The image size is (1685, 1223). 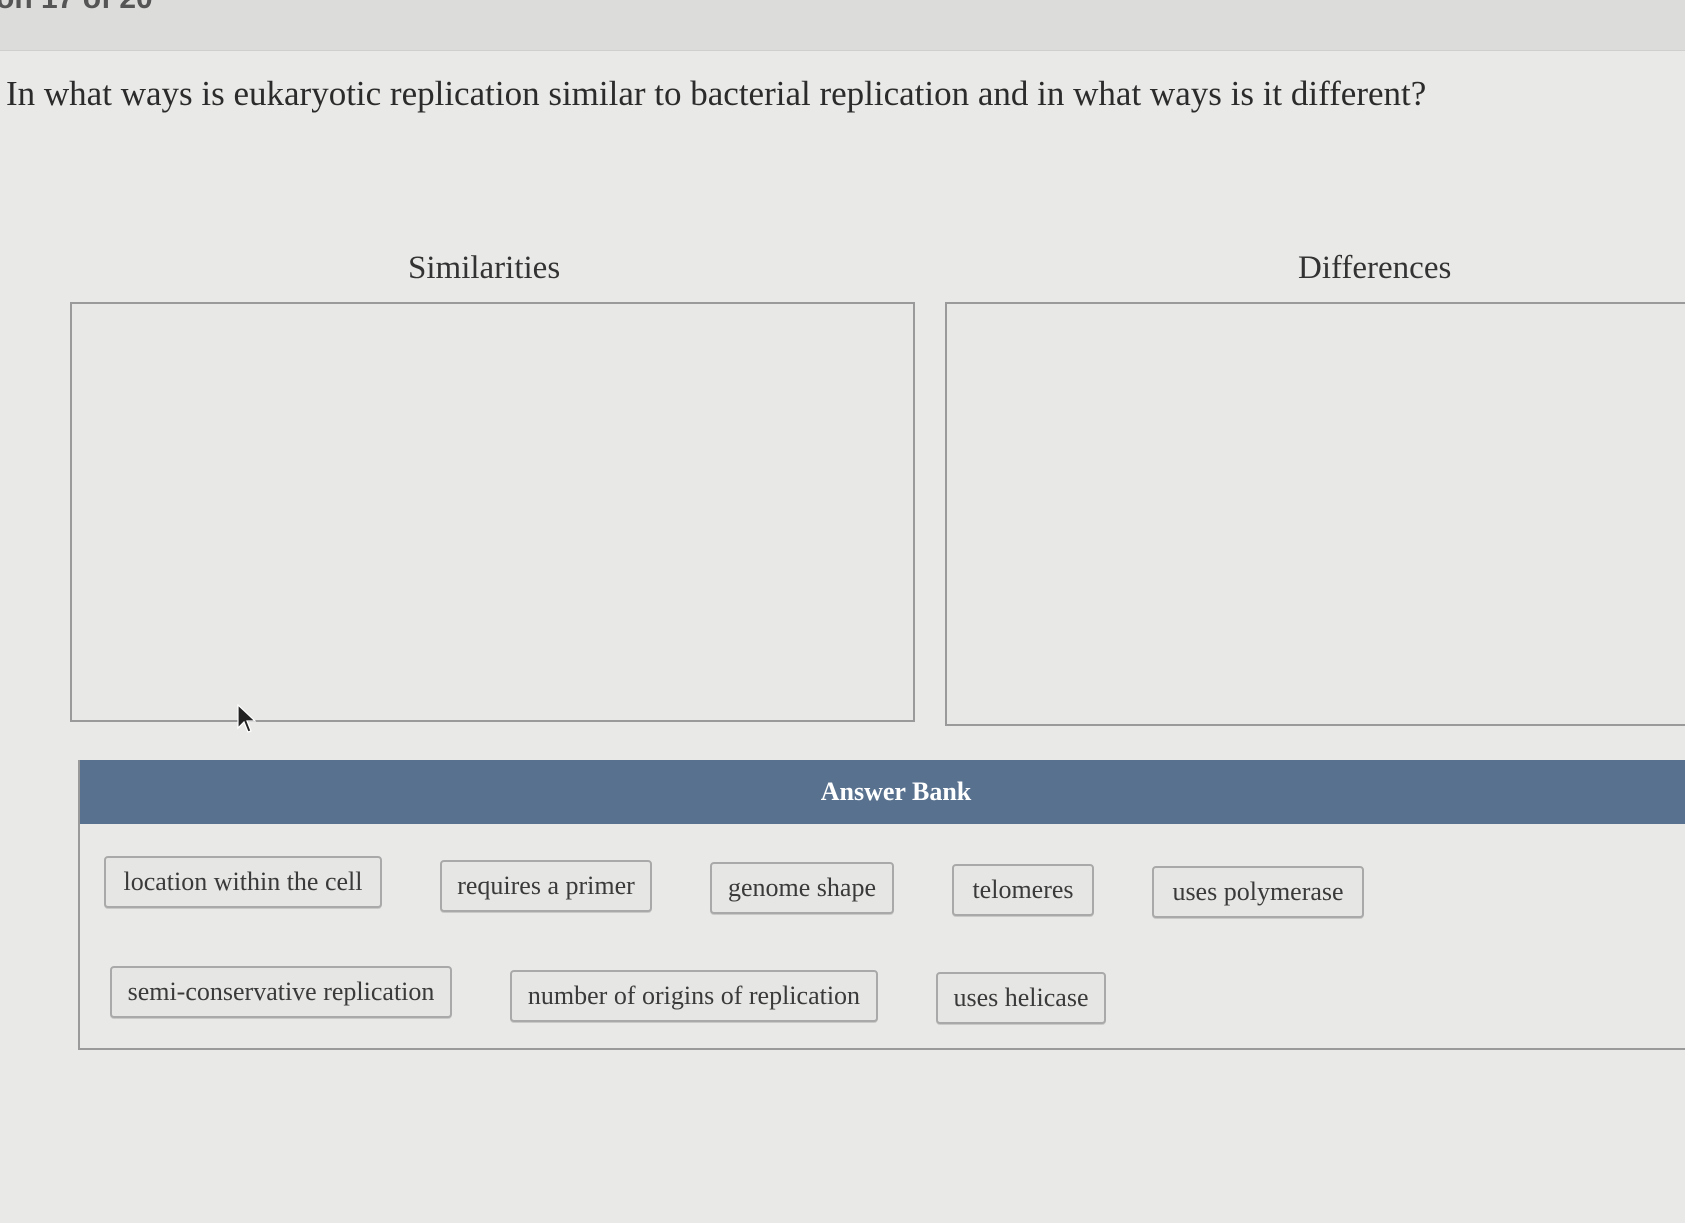 I want to click on answer-chip-primer: requires a primer, so click(x=546, y=886).